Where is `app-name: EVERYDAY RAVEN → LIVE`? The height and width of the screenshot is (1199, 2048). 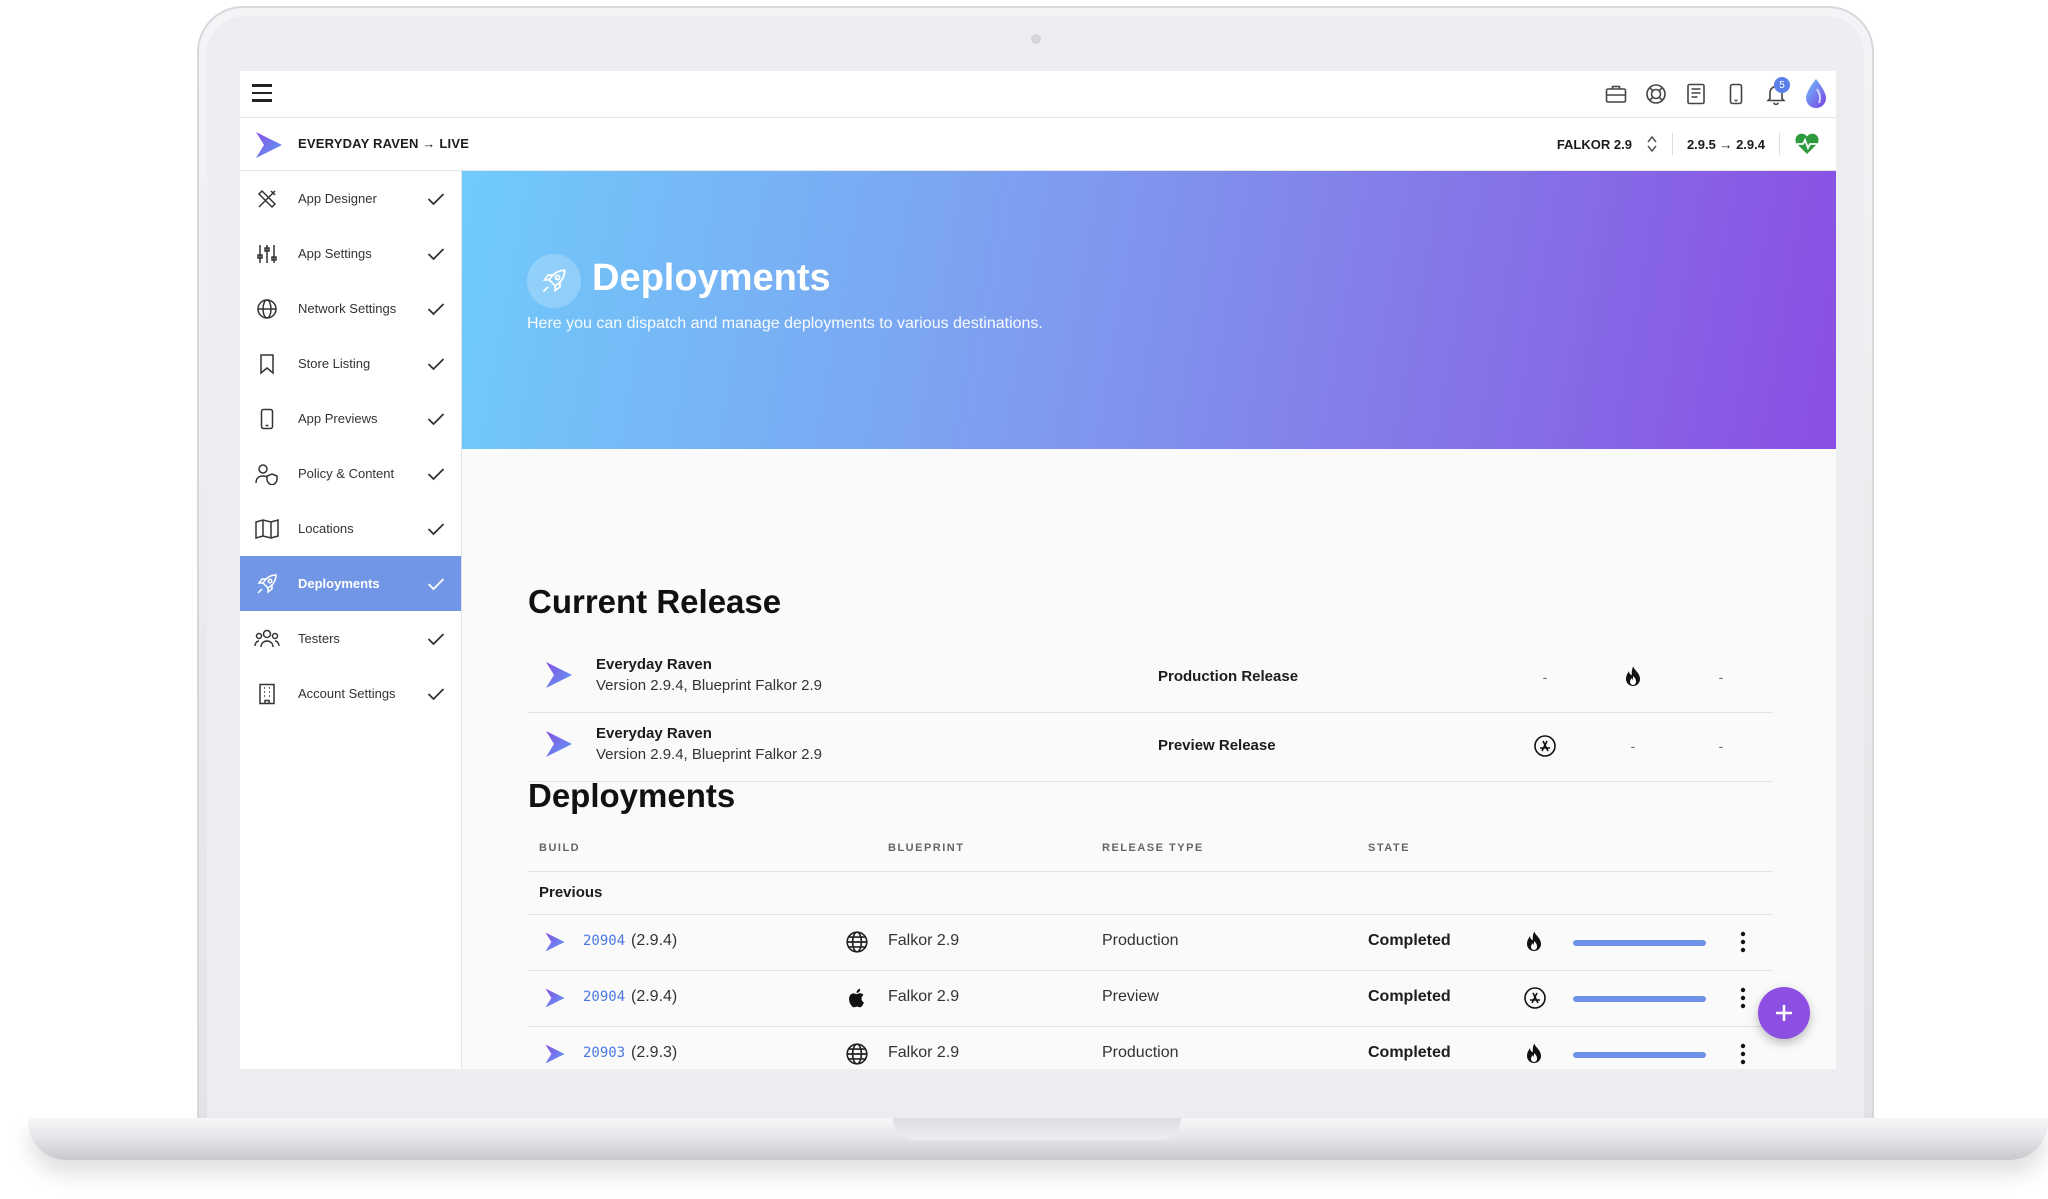
app-name: EVERYDAY RAVEN → LIVE is located at coordinates (383, 143).